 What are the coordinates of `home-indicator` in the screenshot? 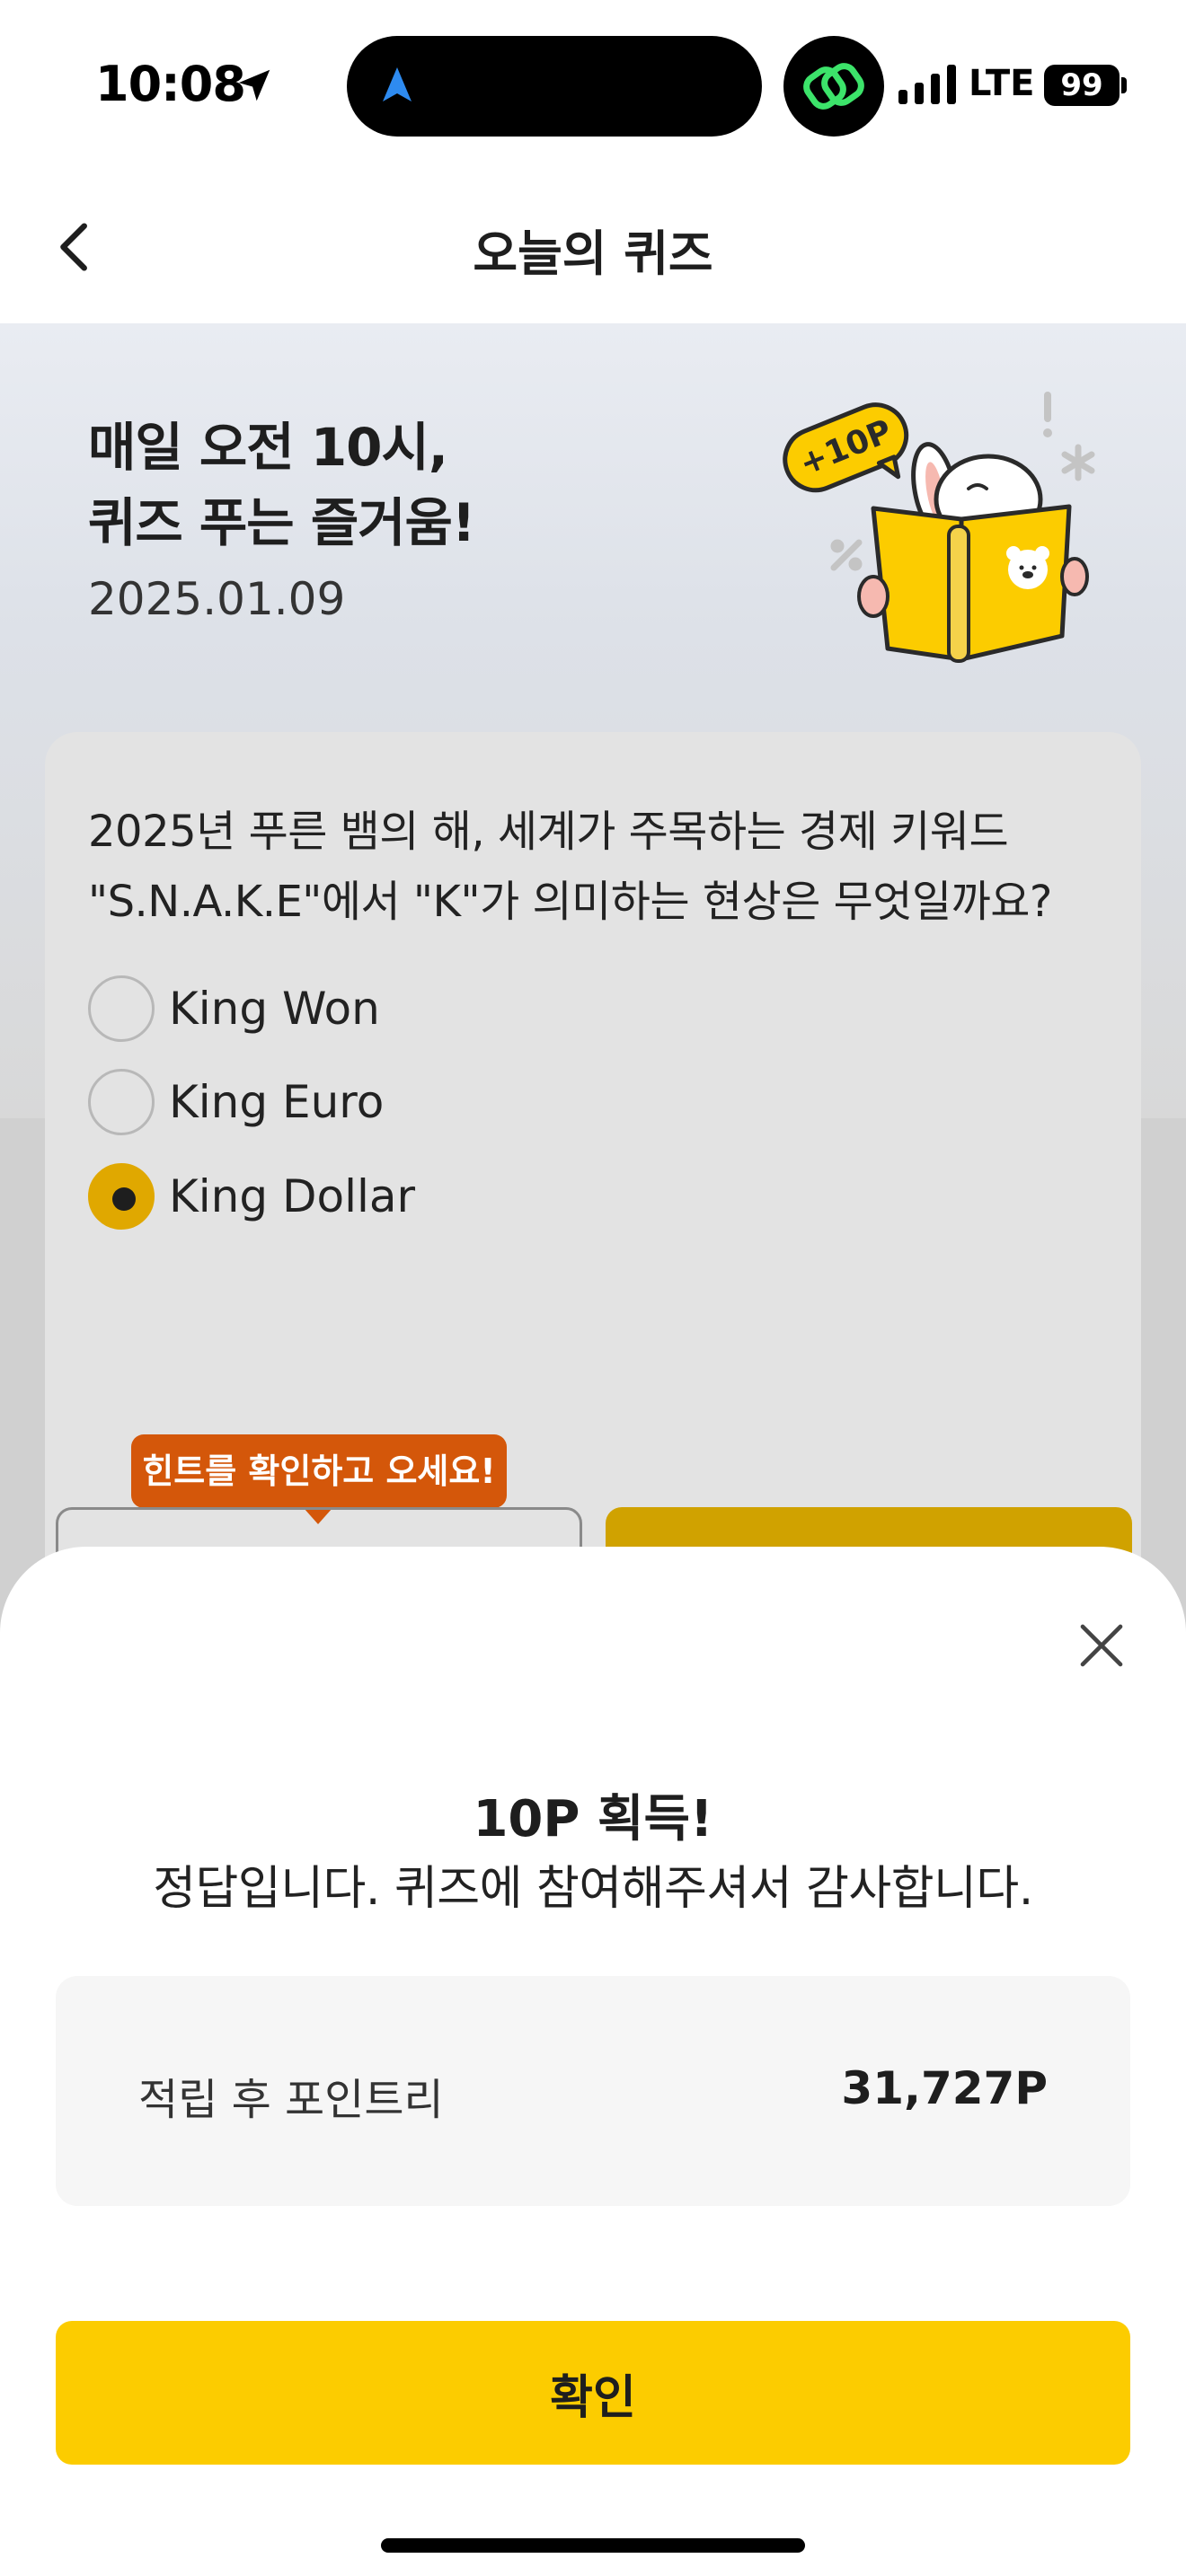 It's located at (593, 2545).